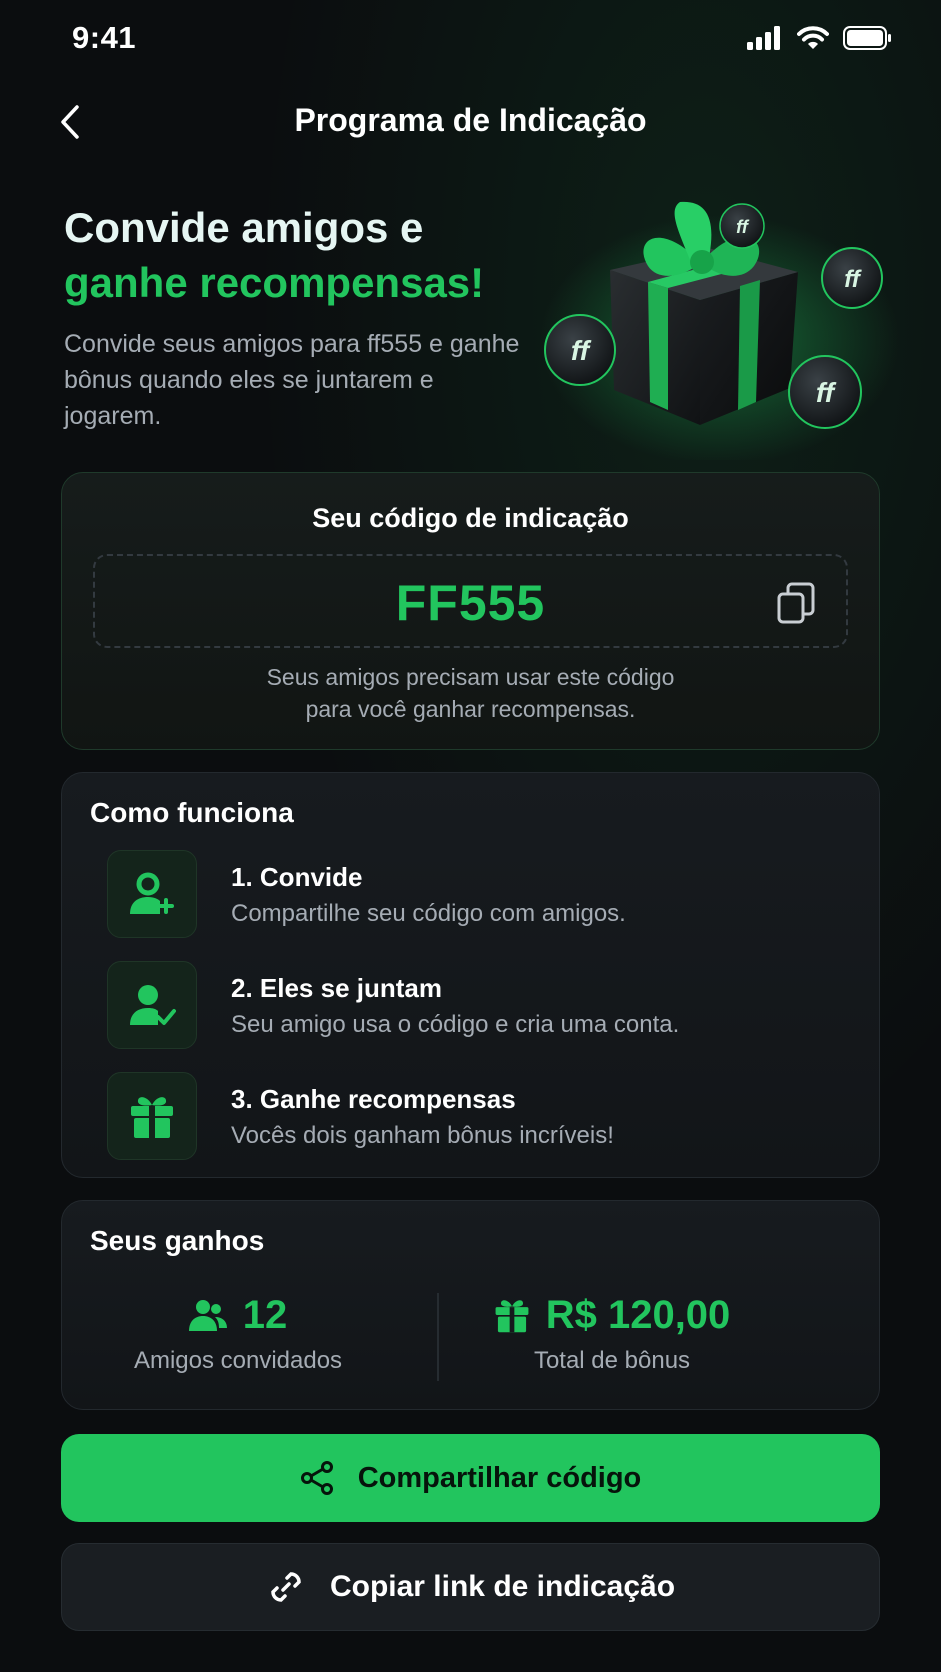 The width and height of the screenshot is (941, 1672). I want to click on referral-code-value: FF555, so click(470, 603).